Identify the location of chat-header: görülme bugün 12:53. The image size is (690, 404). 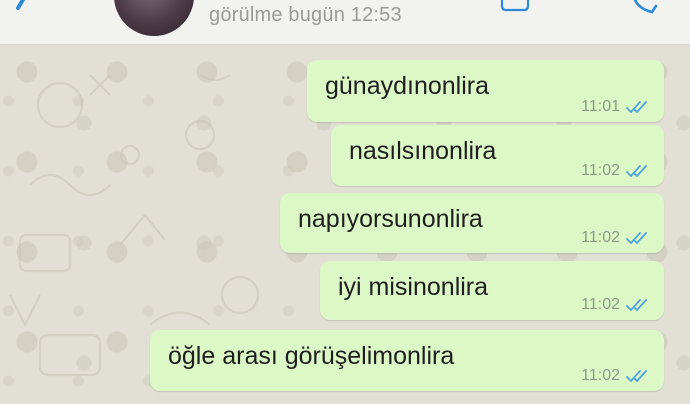
(345, 22).